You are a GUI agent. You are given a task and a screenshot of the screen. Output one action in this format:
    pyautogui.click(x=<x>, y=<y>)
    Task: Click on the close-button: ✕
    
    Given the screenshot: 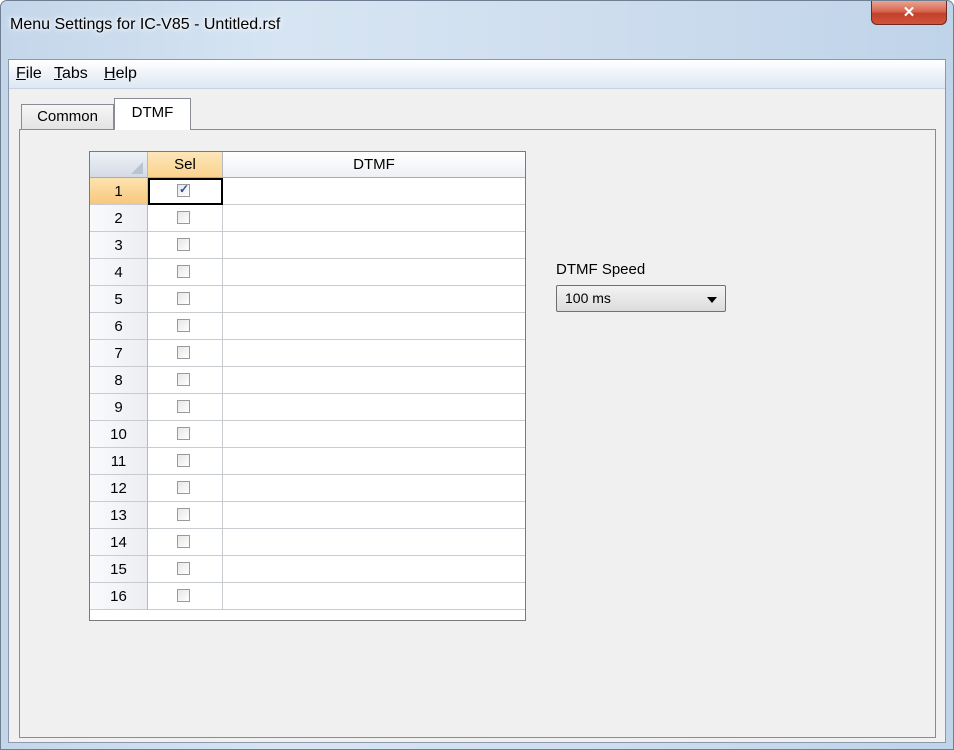 What is the action you would take?
    pyautogui.click(x=909, y=13)
    